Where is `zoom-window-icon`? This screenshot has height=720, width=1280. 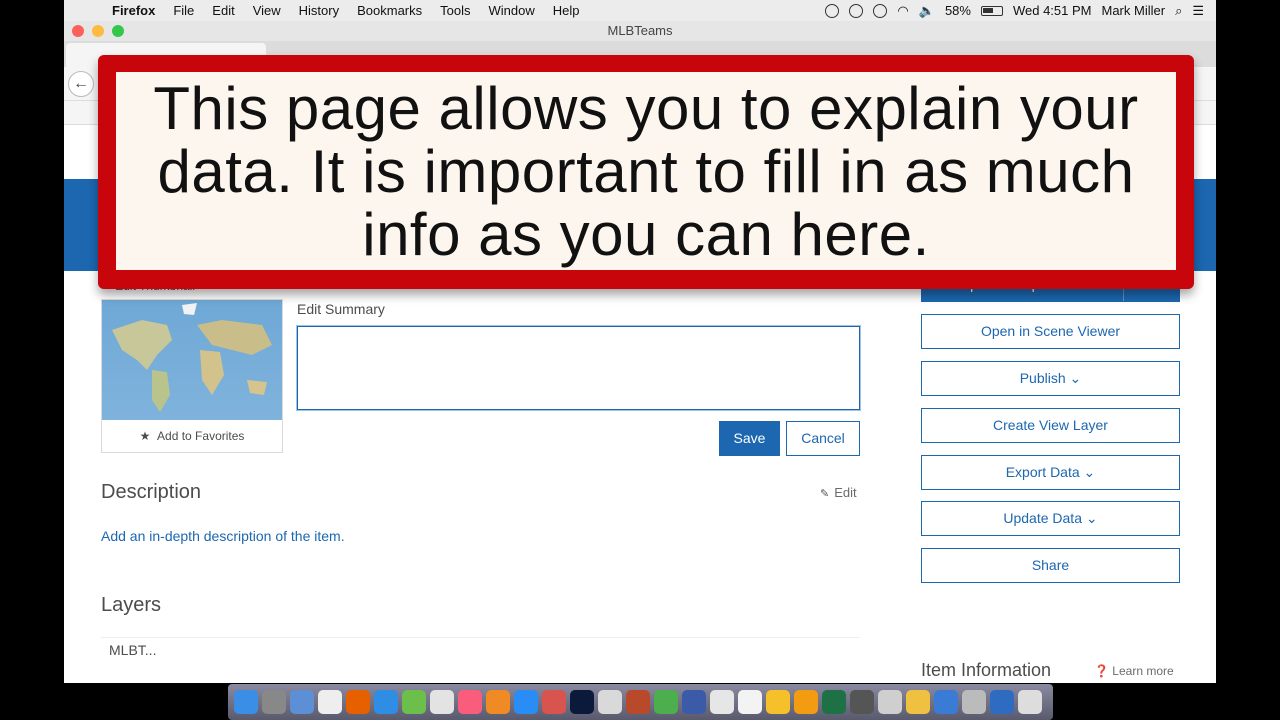
zoom-window-icon is located at coordinates (118, 31).